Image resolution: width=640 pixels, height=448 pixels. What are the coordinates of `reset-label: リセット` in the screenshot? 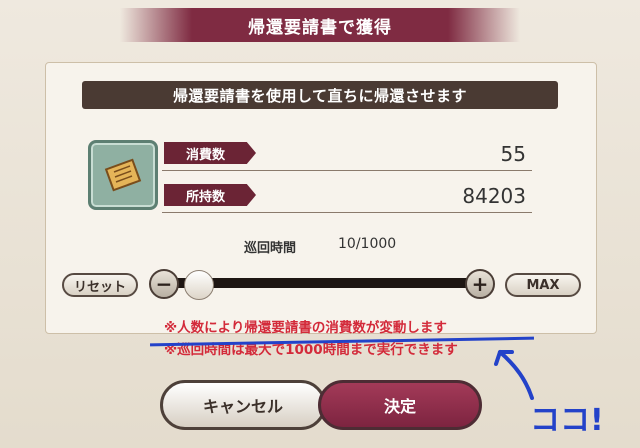 It's located at (99, 287).